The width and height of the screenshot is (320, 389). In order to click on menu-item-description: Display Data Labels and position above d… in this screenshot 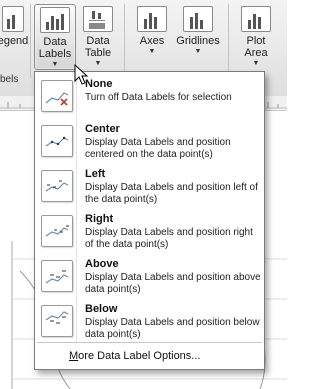, I will do `click(173, 283)`.